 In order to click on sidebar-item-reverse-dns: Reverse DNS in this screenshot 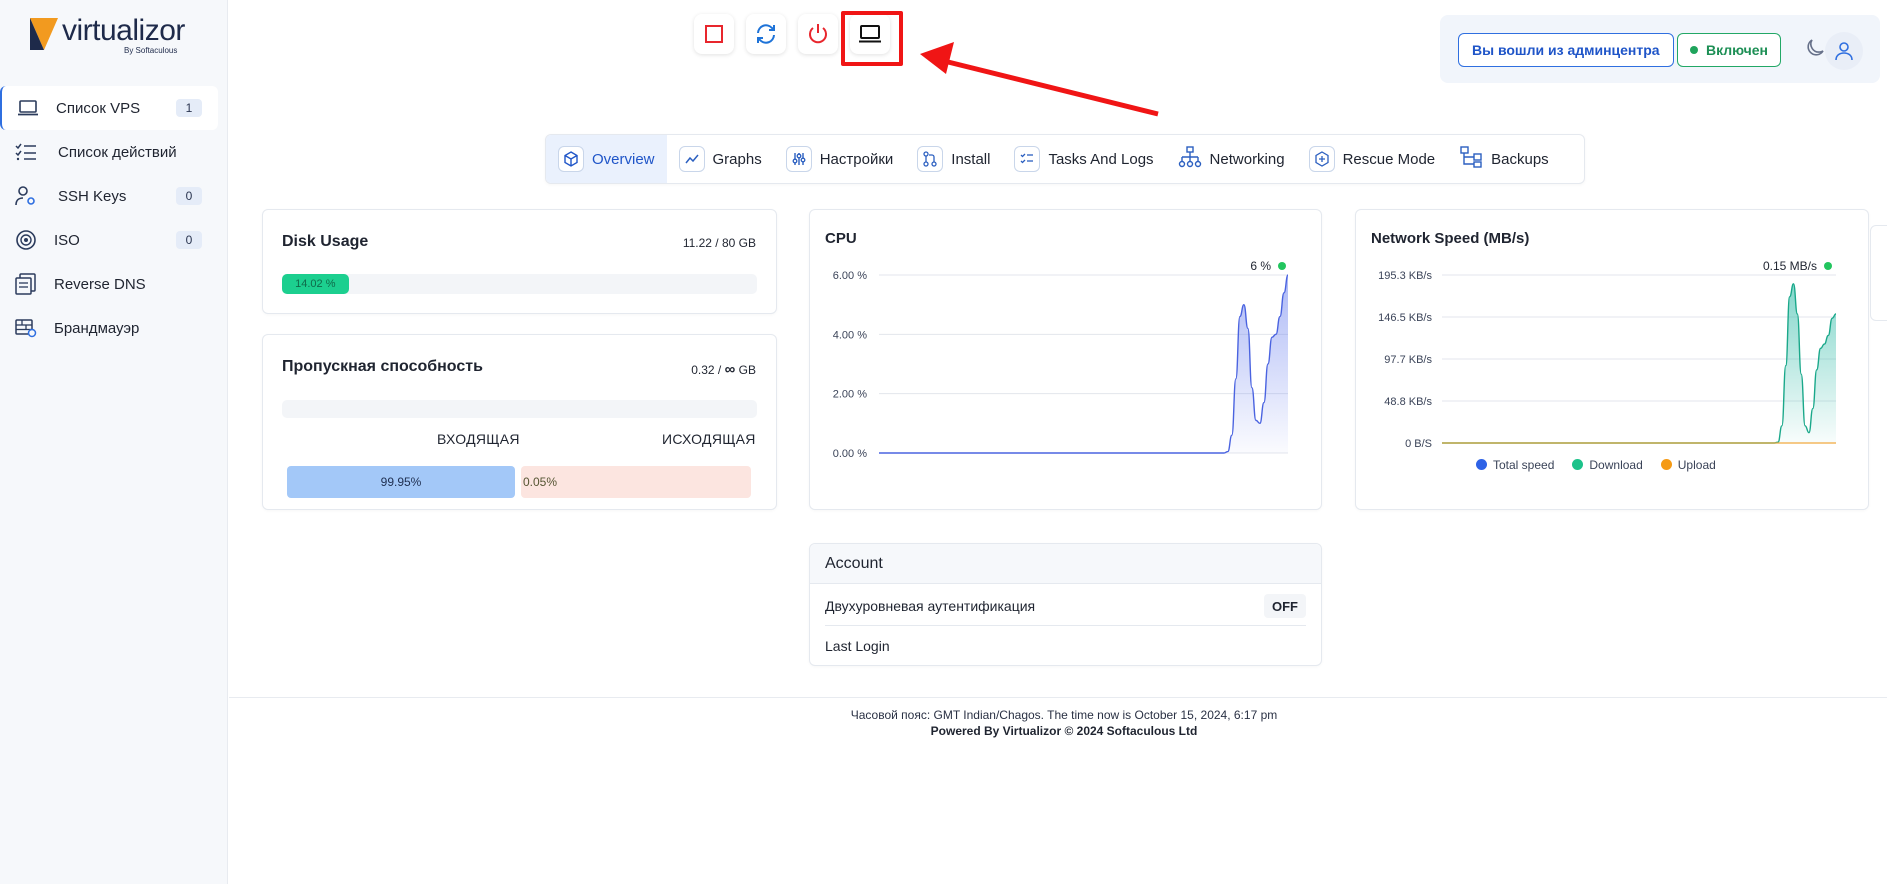, I will do `click(109, 284)`.